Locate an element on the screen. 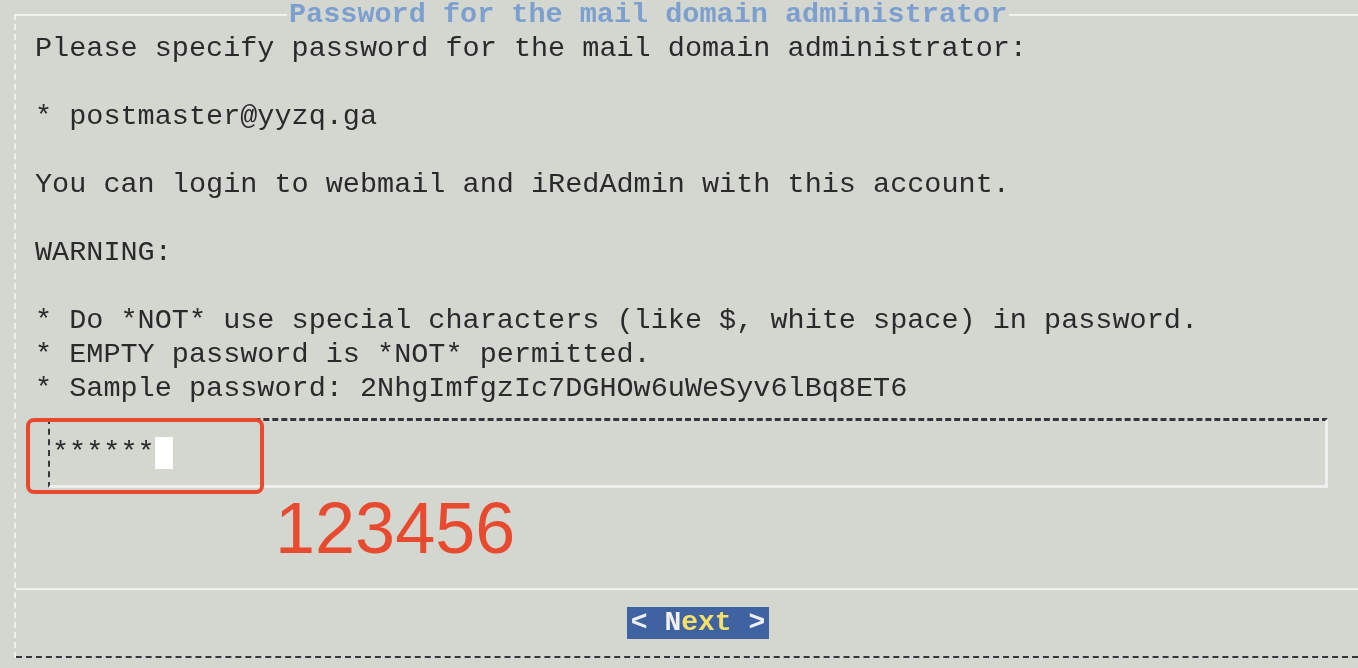  message-line: * Do *NOT* use special characters (like $, white space) in password. is located at coordinates (616, 321).